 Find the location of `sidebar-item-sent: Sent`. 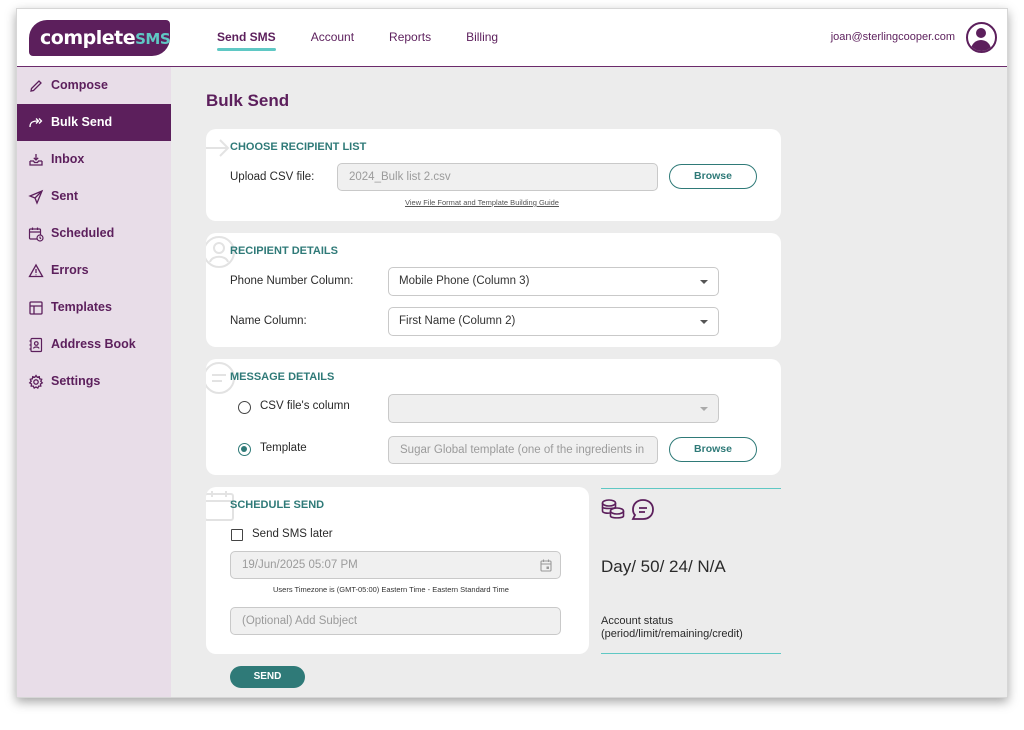

sidebar-item-sent: Sent is located at coordinates (94, 196).